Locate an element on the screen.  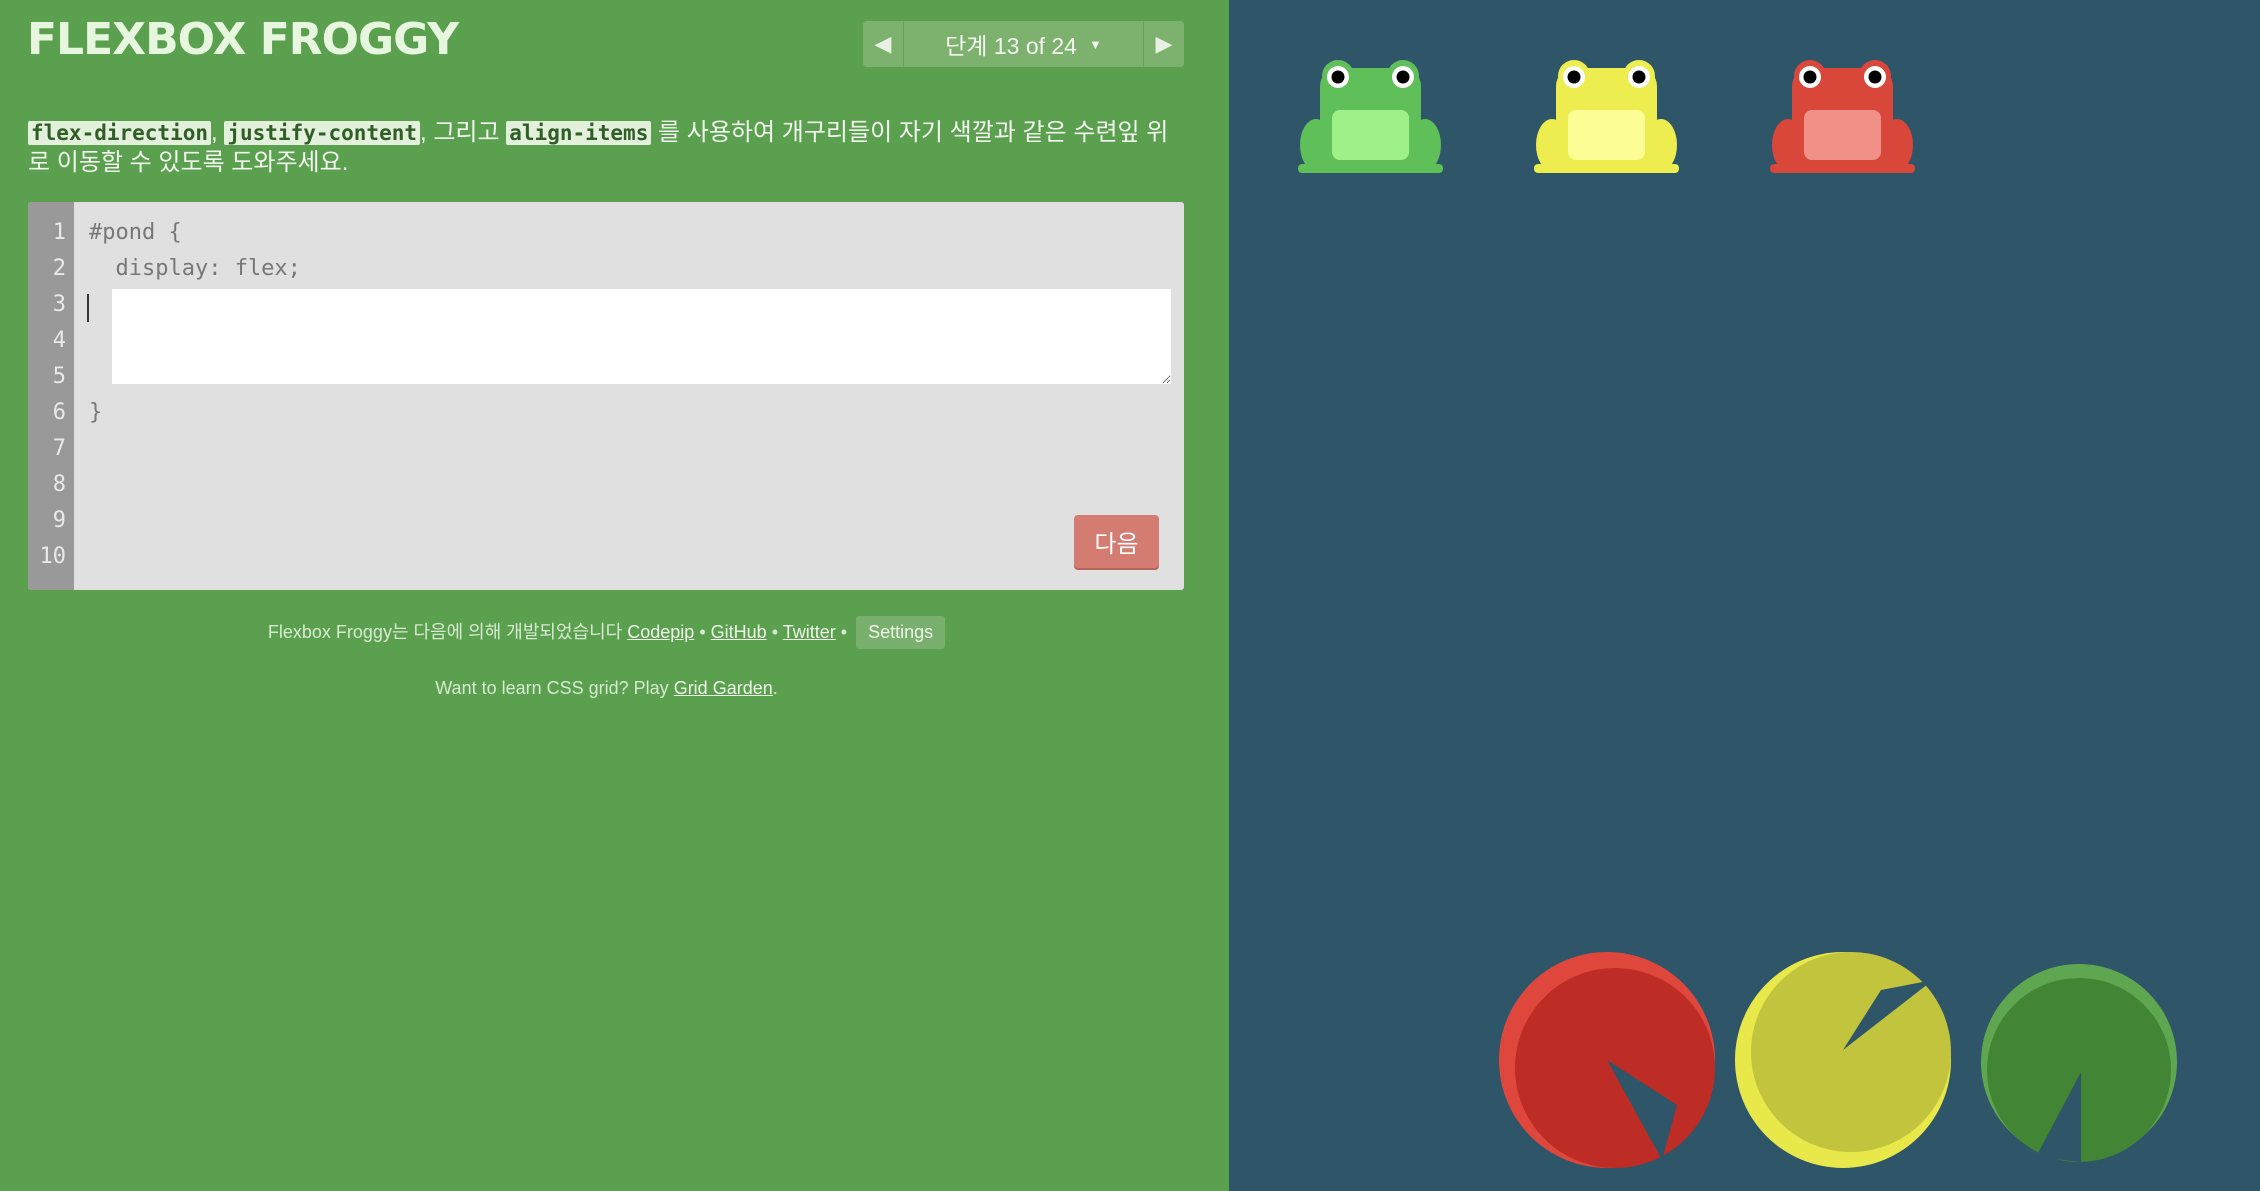
settings-button: Settings is located at coordinates (901, 632).